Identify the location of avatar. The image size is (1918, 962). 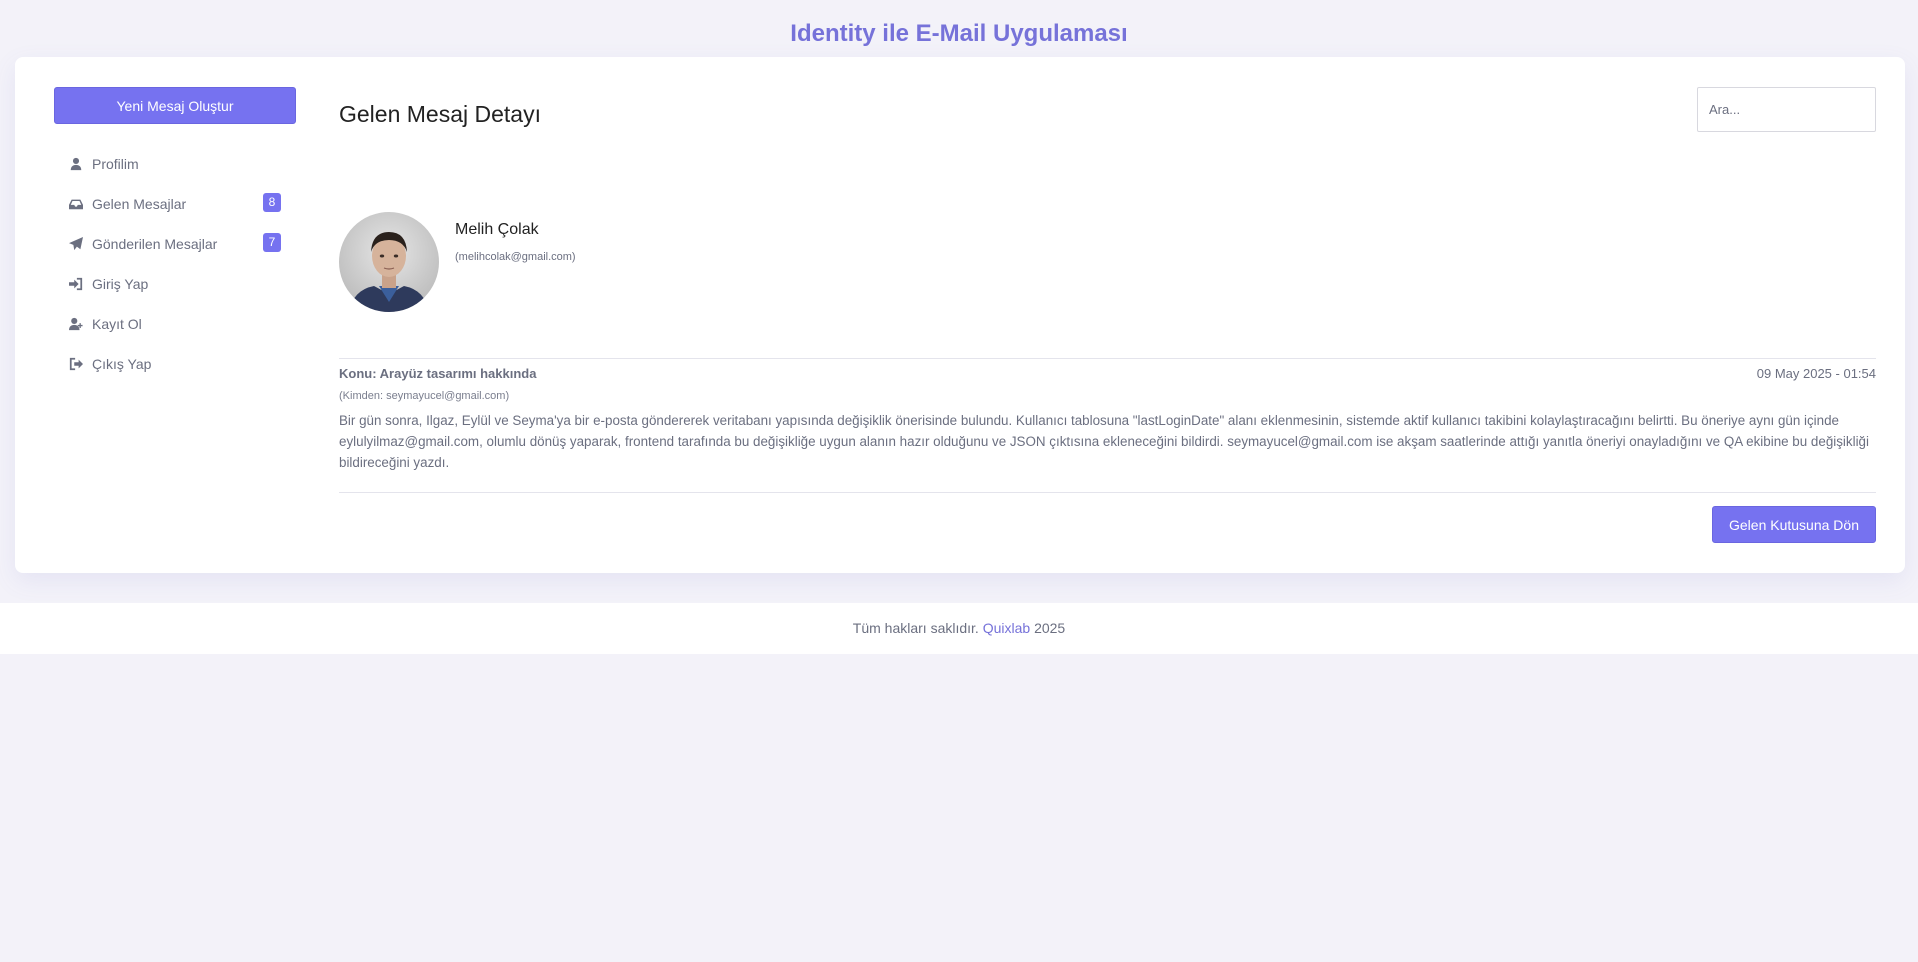
(389, 262).